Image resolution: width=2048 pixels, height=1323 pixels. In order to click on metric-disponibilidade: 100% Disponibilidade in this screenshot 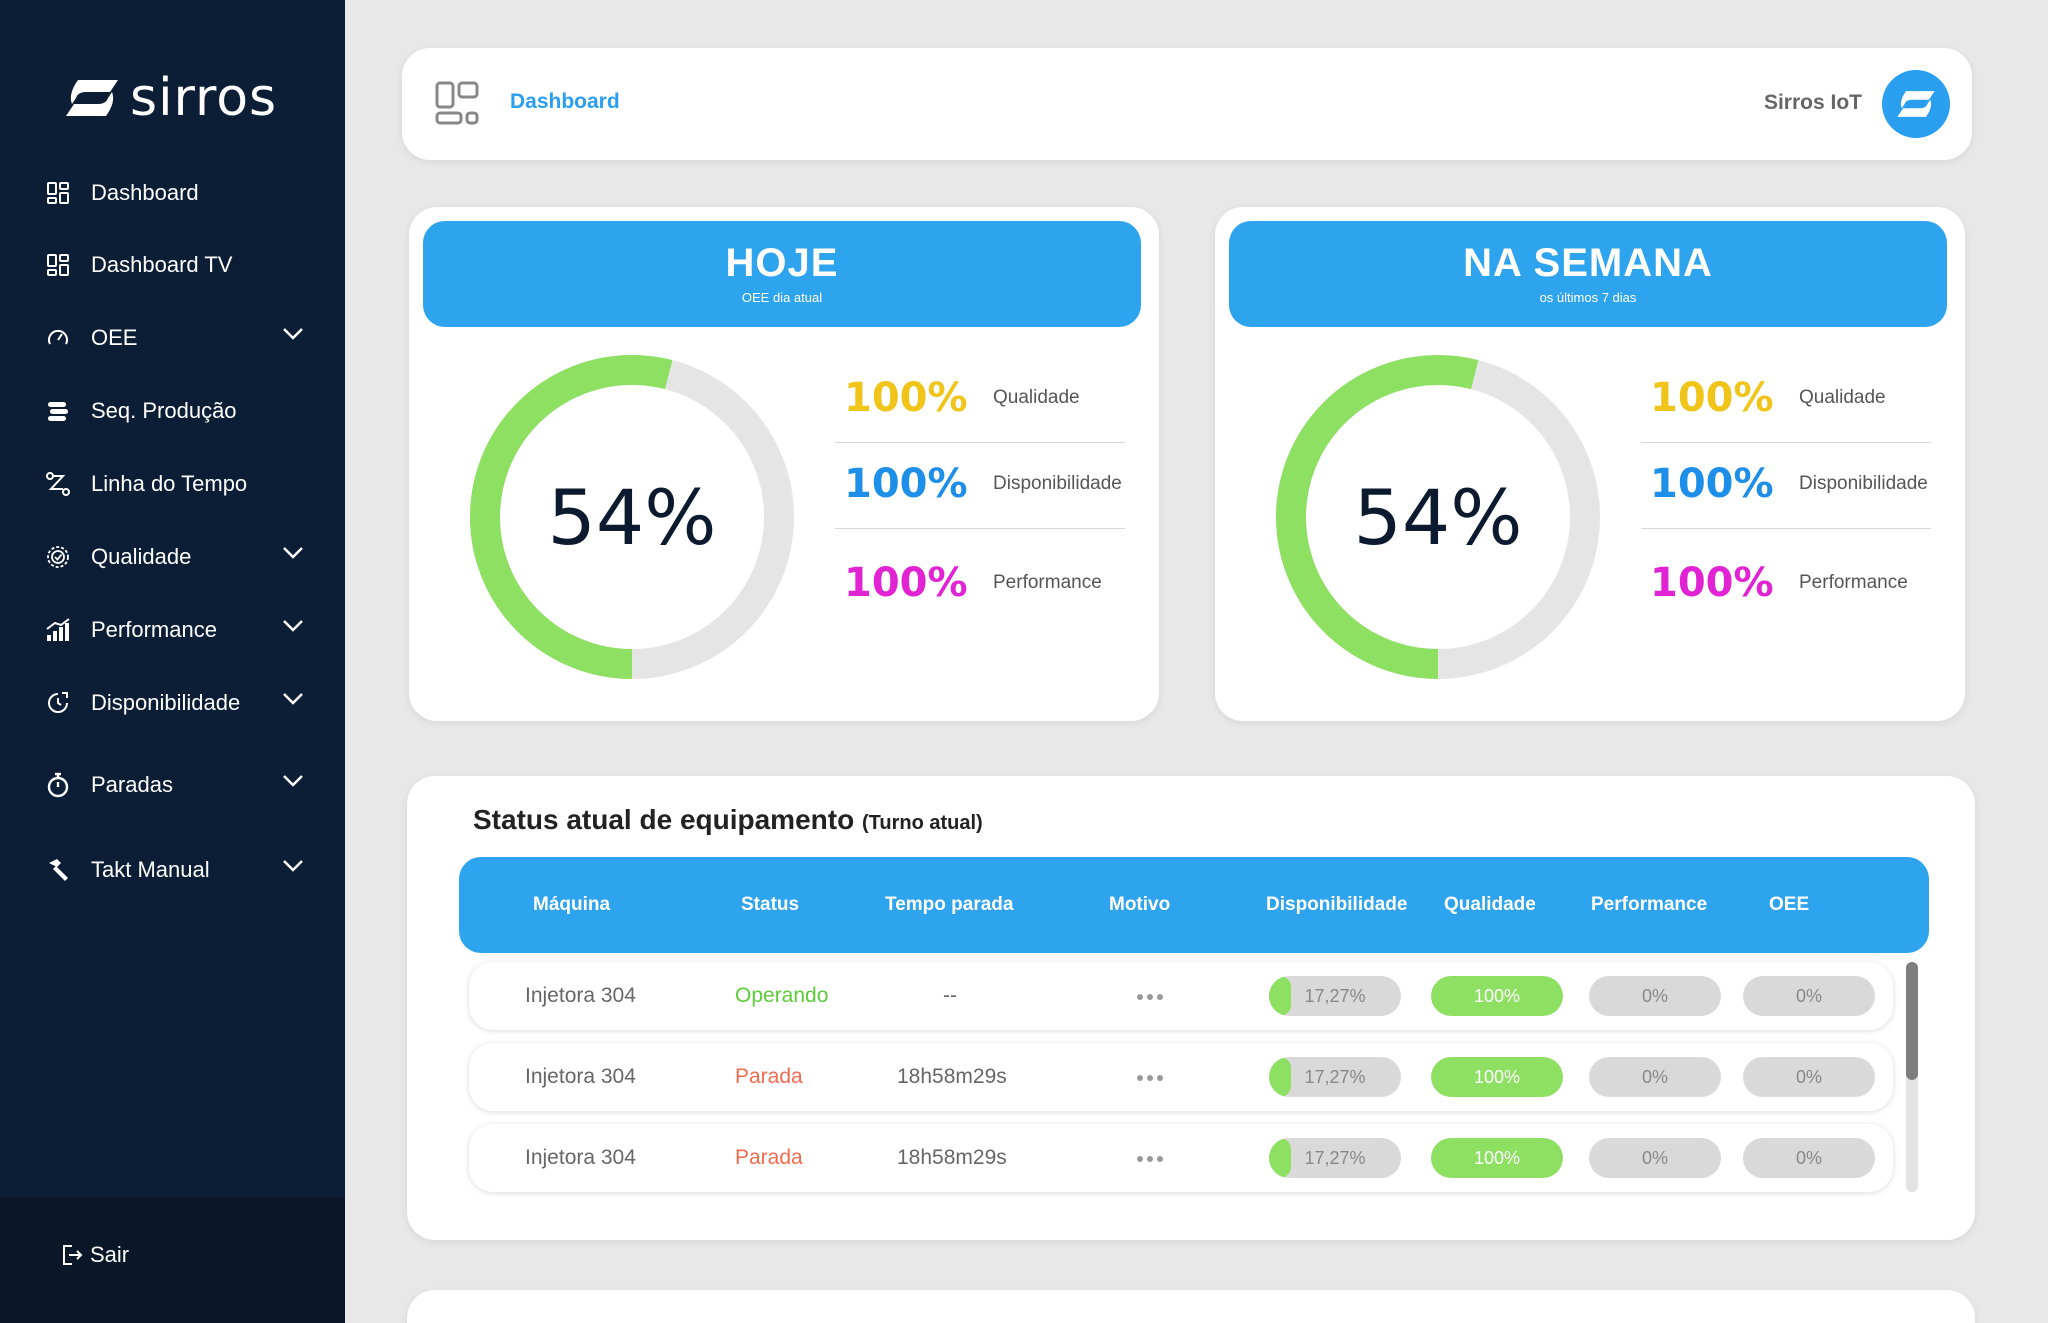, I will do `click(1786, 486)`.